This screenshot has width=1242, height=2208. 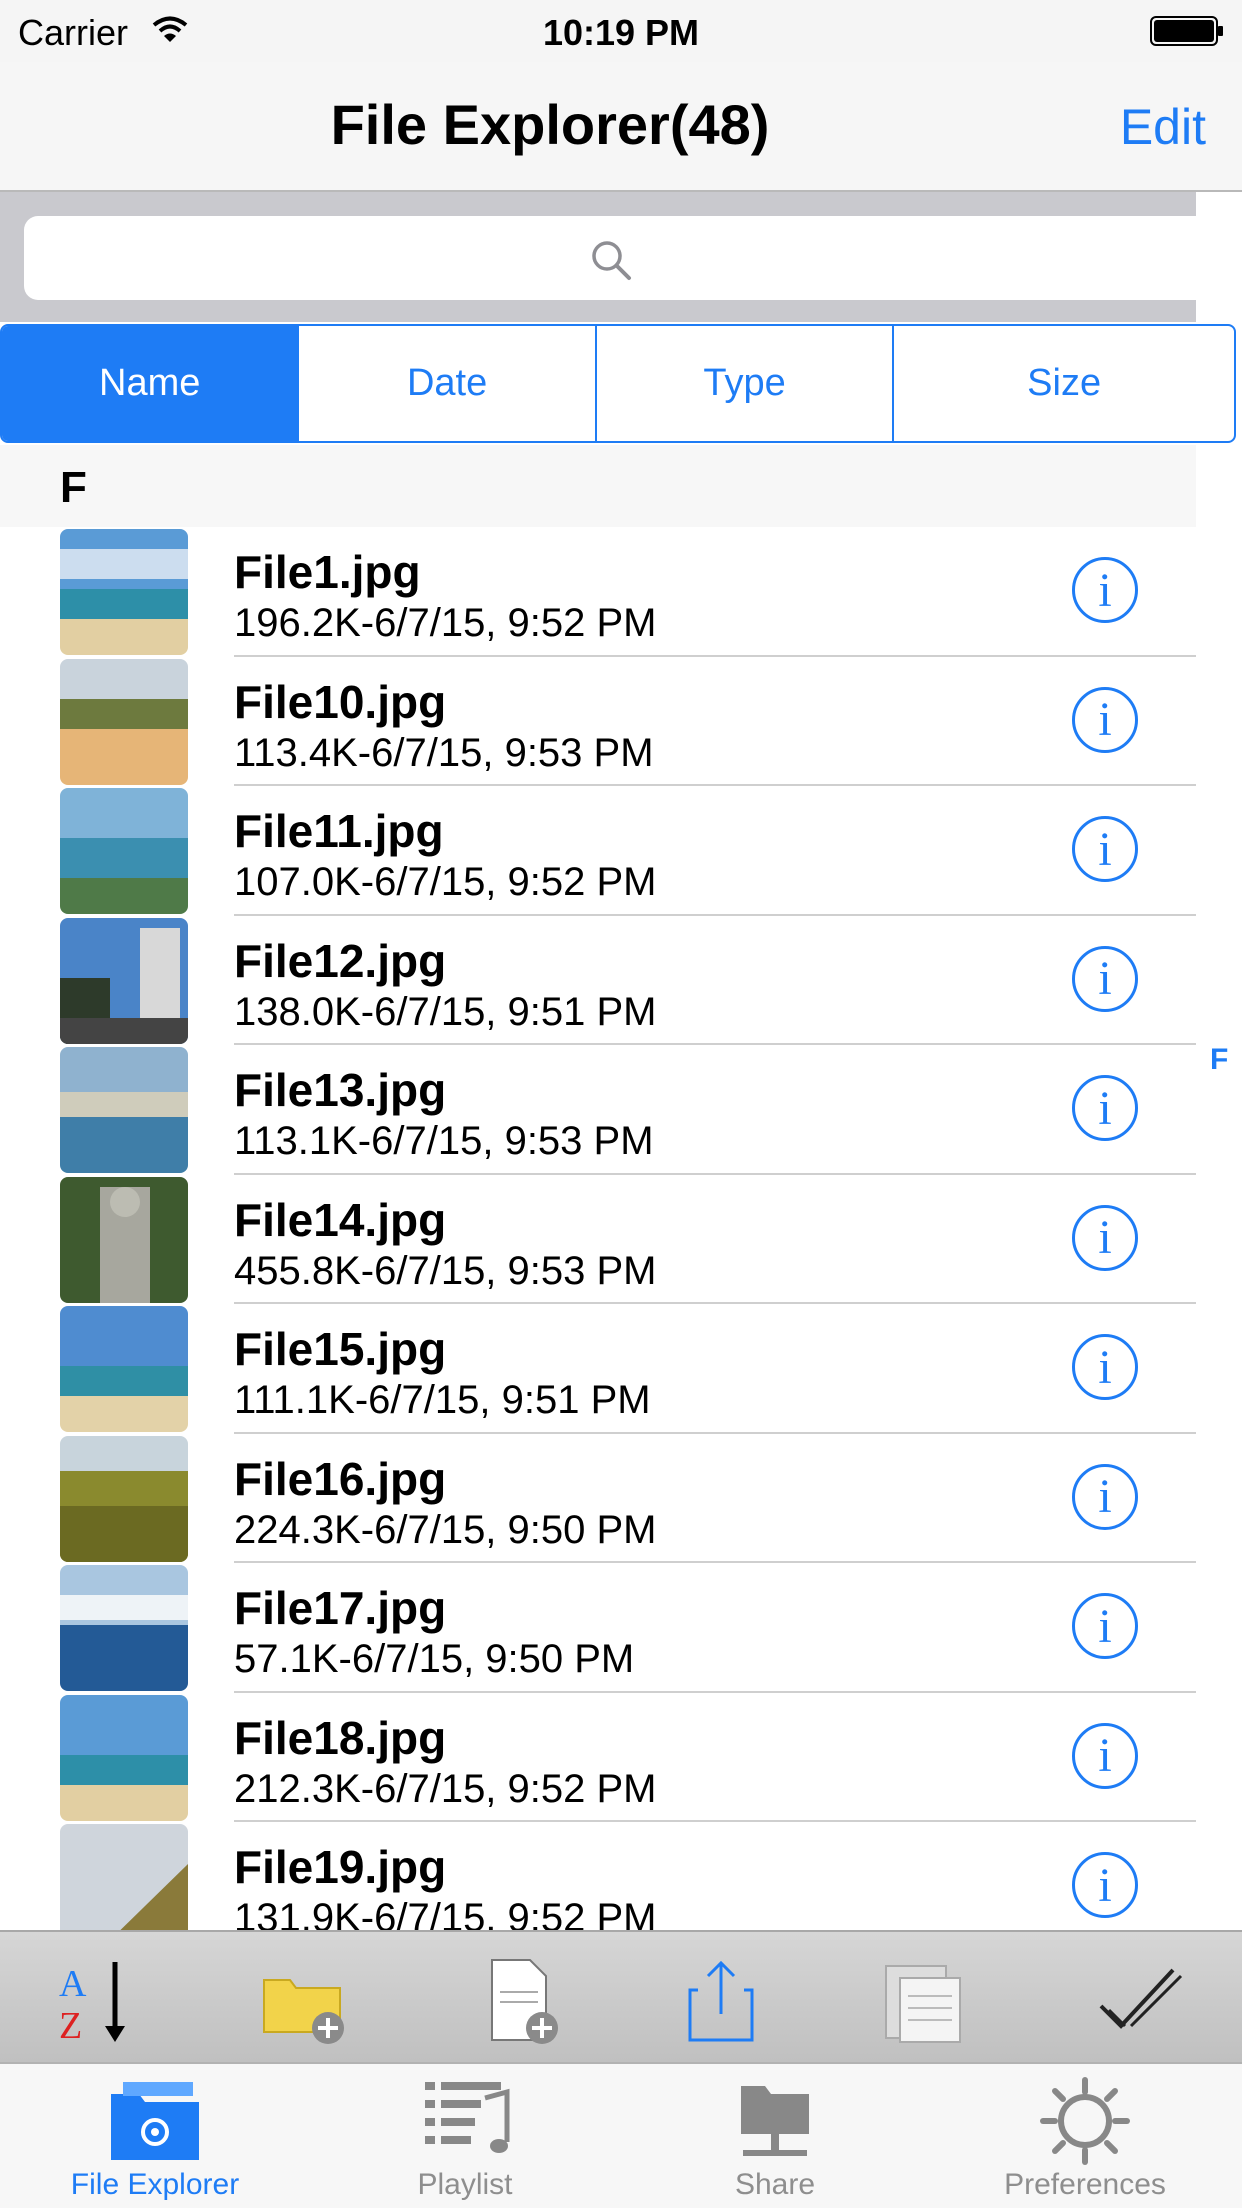 I want to click on file-name: File13.jpg, so click(x=340, y=1090).